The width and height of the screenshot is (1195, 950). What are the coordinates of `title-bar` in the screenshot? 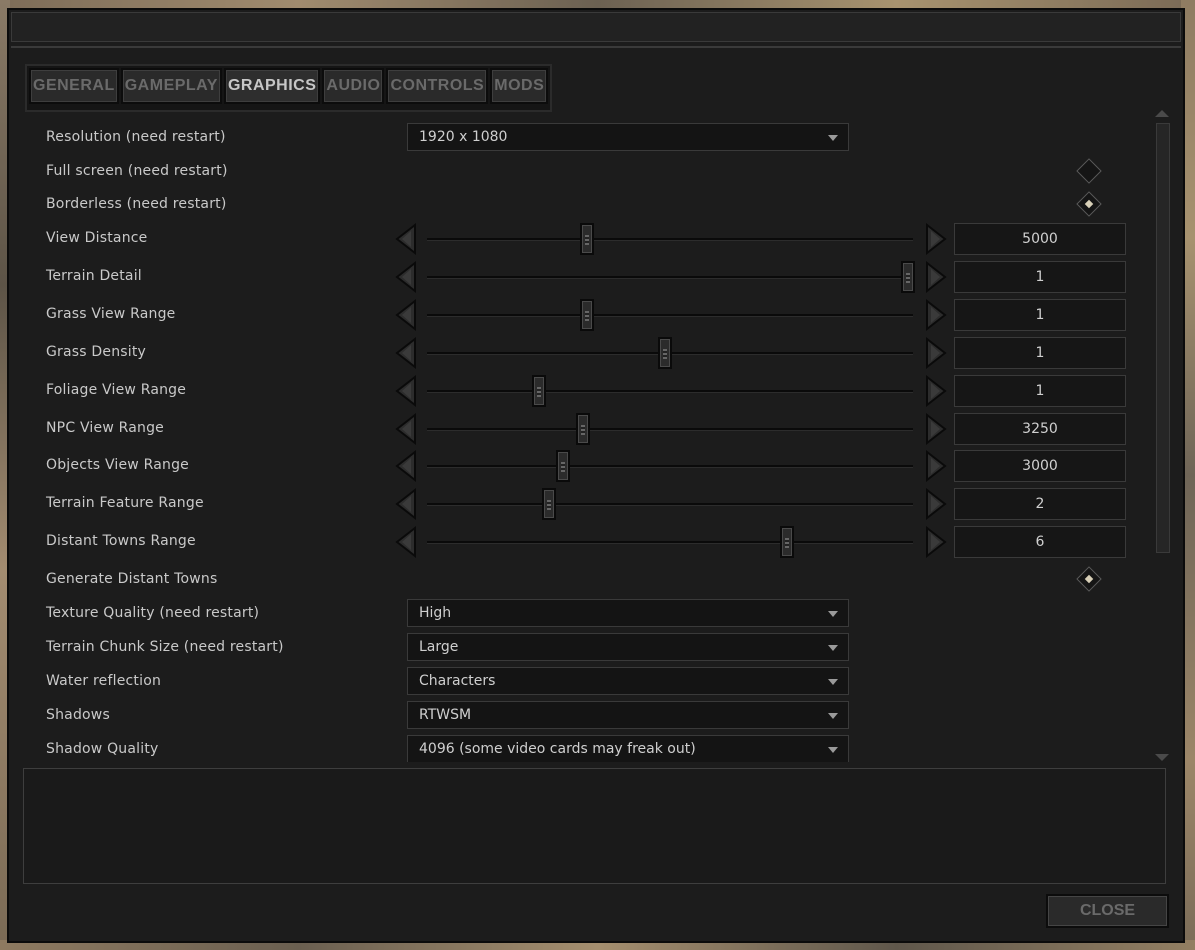 It's located at (596, 27).